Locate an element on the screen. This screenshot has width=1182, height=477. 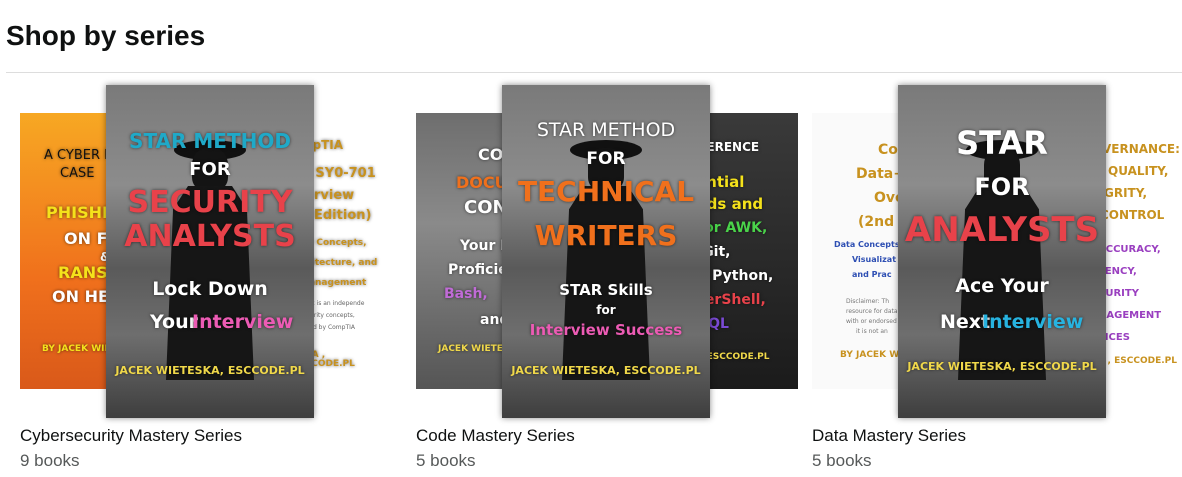
cover-text: Lock Down is located at coordinates (210, 289).